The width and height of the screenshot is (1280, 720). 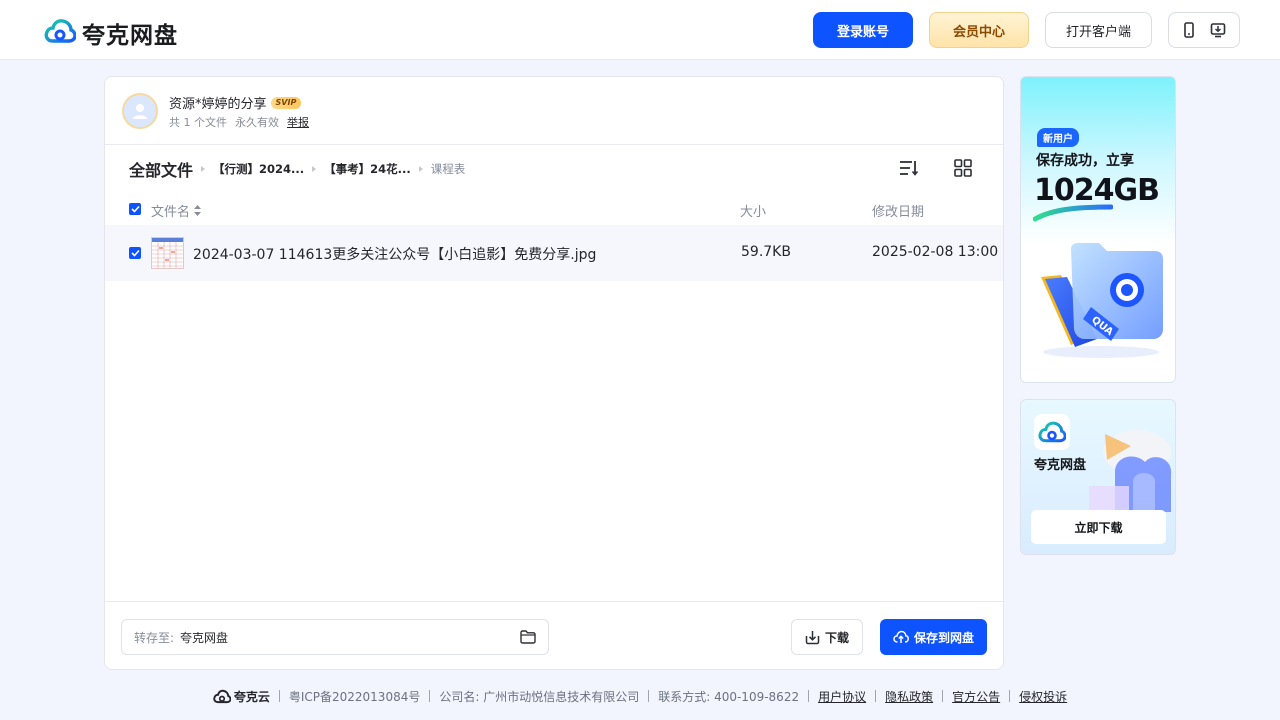 What do you see at coordinates (1204, 30) in the screenshot?
I see `device-buttons` at bounding box center [1204, 30].